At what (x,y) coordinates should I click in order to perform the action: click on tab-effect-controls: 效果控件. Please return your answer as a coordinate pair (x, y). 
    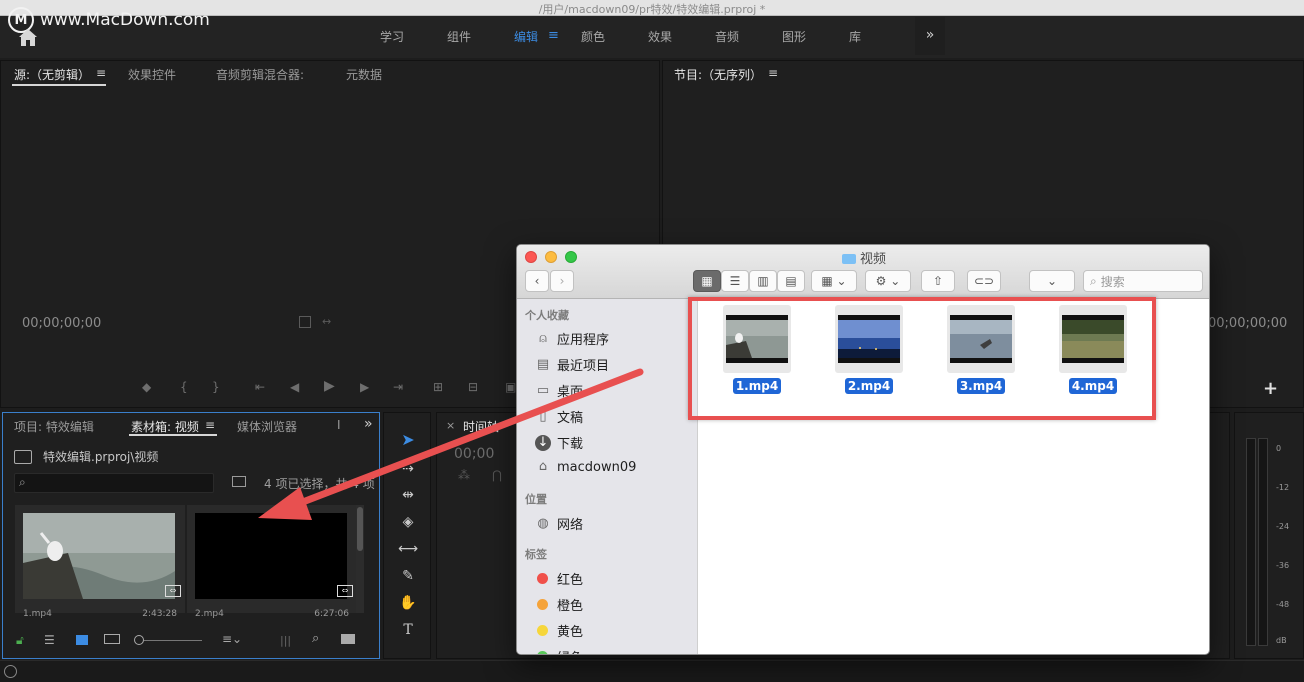
    Looking at the image, I should click on (152, 74).